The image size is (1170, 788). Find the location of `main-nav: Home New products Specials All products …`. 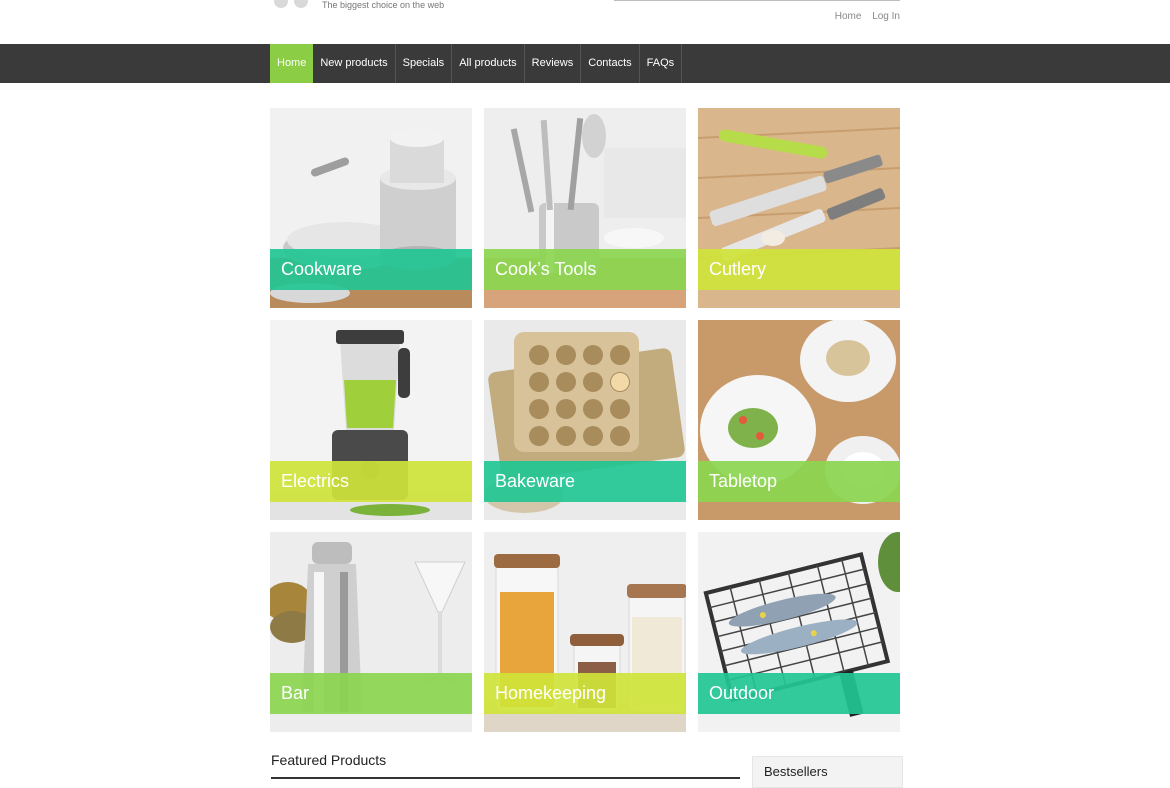

main-nav: Home New products Specials All products … is located at coordinates (585, 63).